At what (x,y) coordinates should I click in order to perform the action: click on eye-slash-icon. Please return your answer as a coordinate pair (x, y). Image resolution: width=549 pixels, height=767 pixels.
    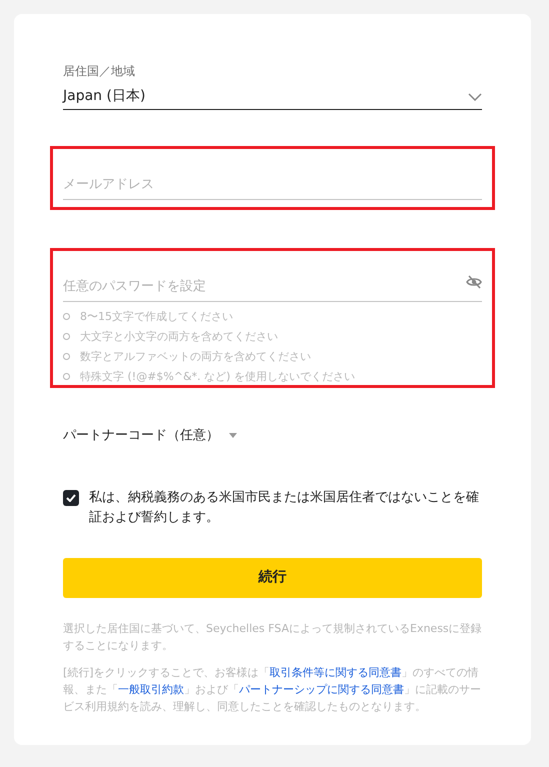
    Looking at the image, I should click on (474, 282).